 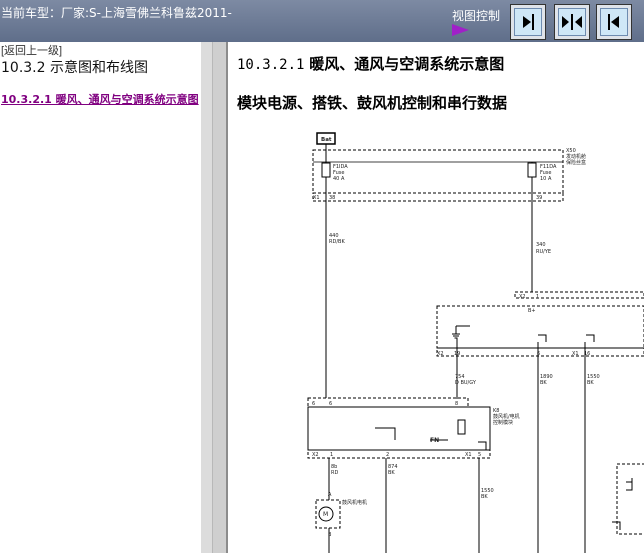 I want to click on show-left-pane-button, so click(x=614, y=22).